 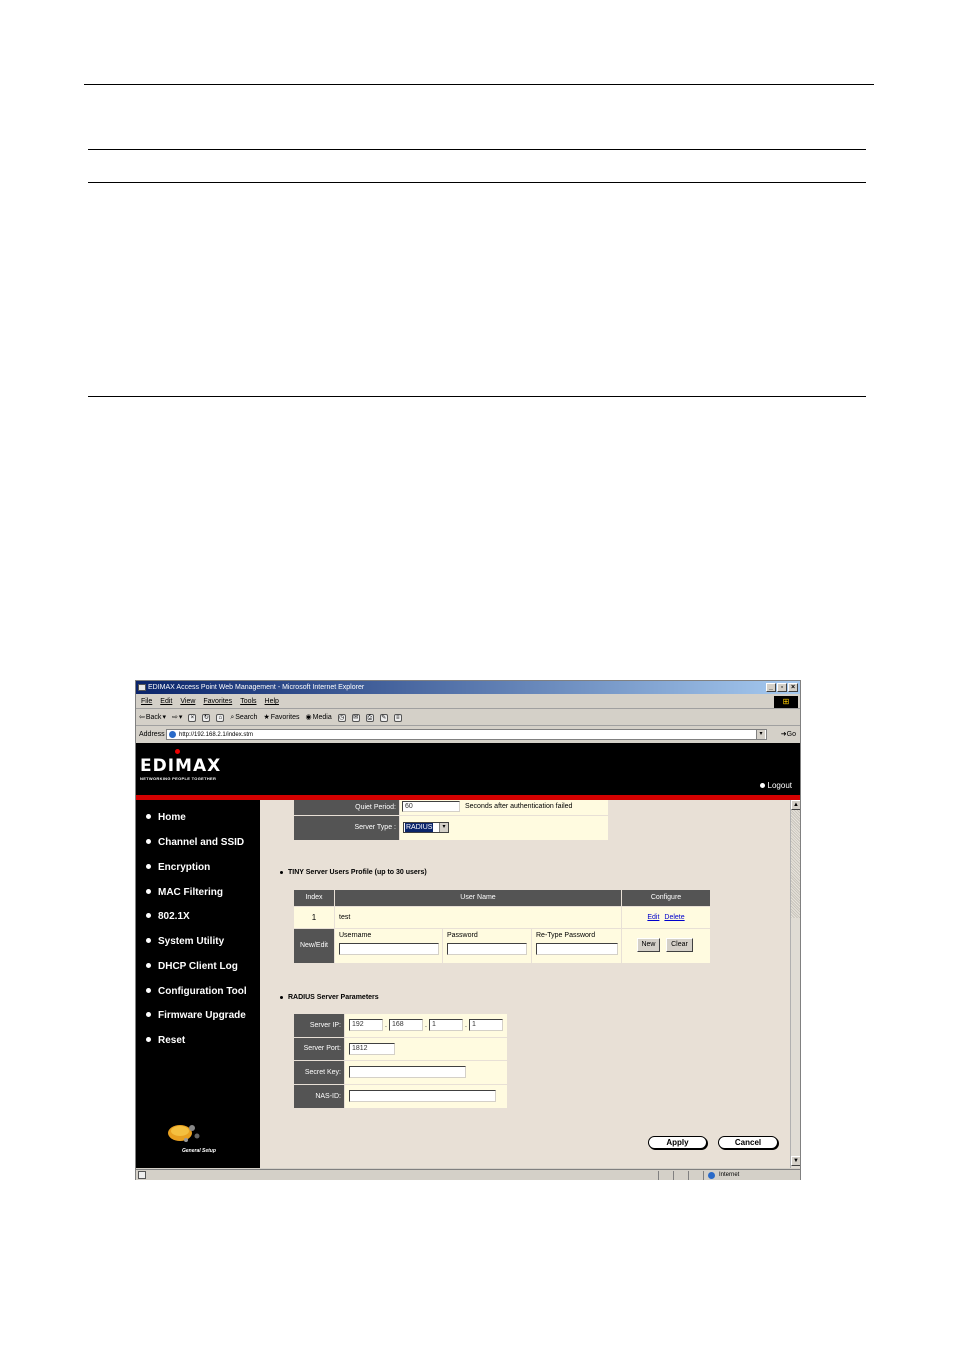 What do you see at coordinates (426, 1049) in the screenshot?
I see `server-port-cell: 1812` at bounding box center [426, 1049].